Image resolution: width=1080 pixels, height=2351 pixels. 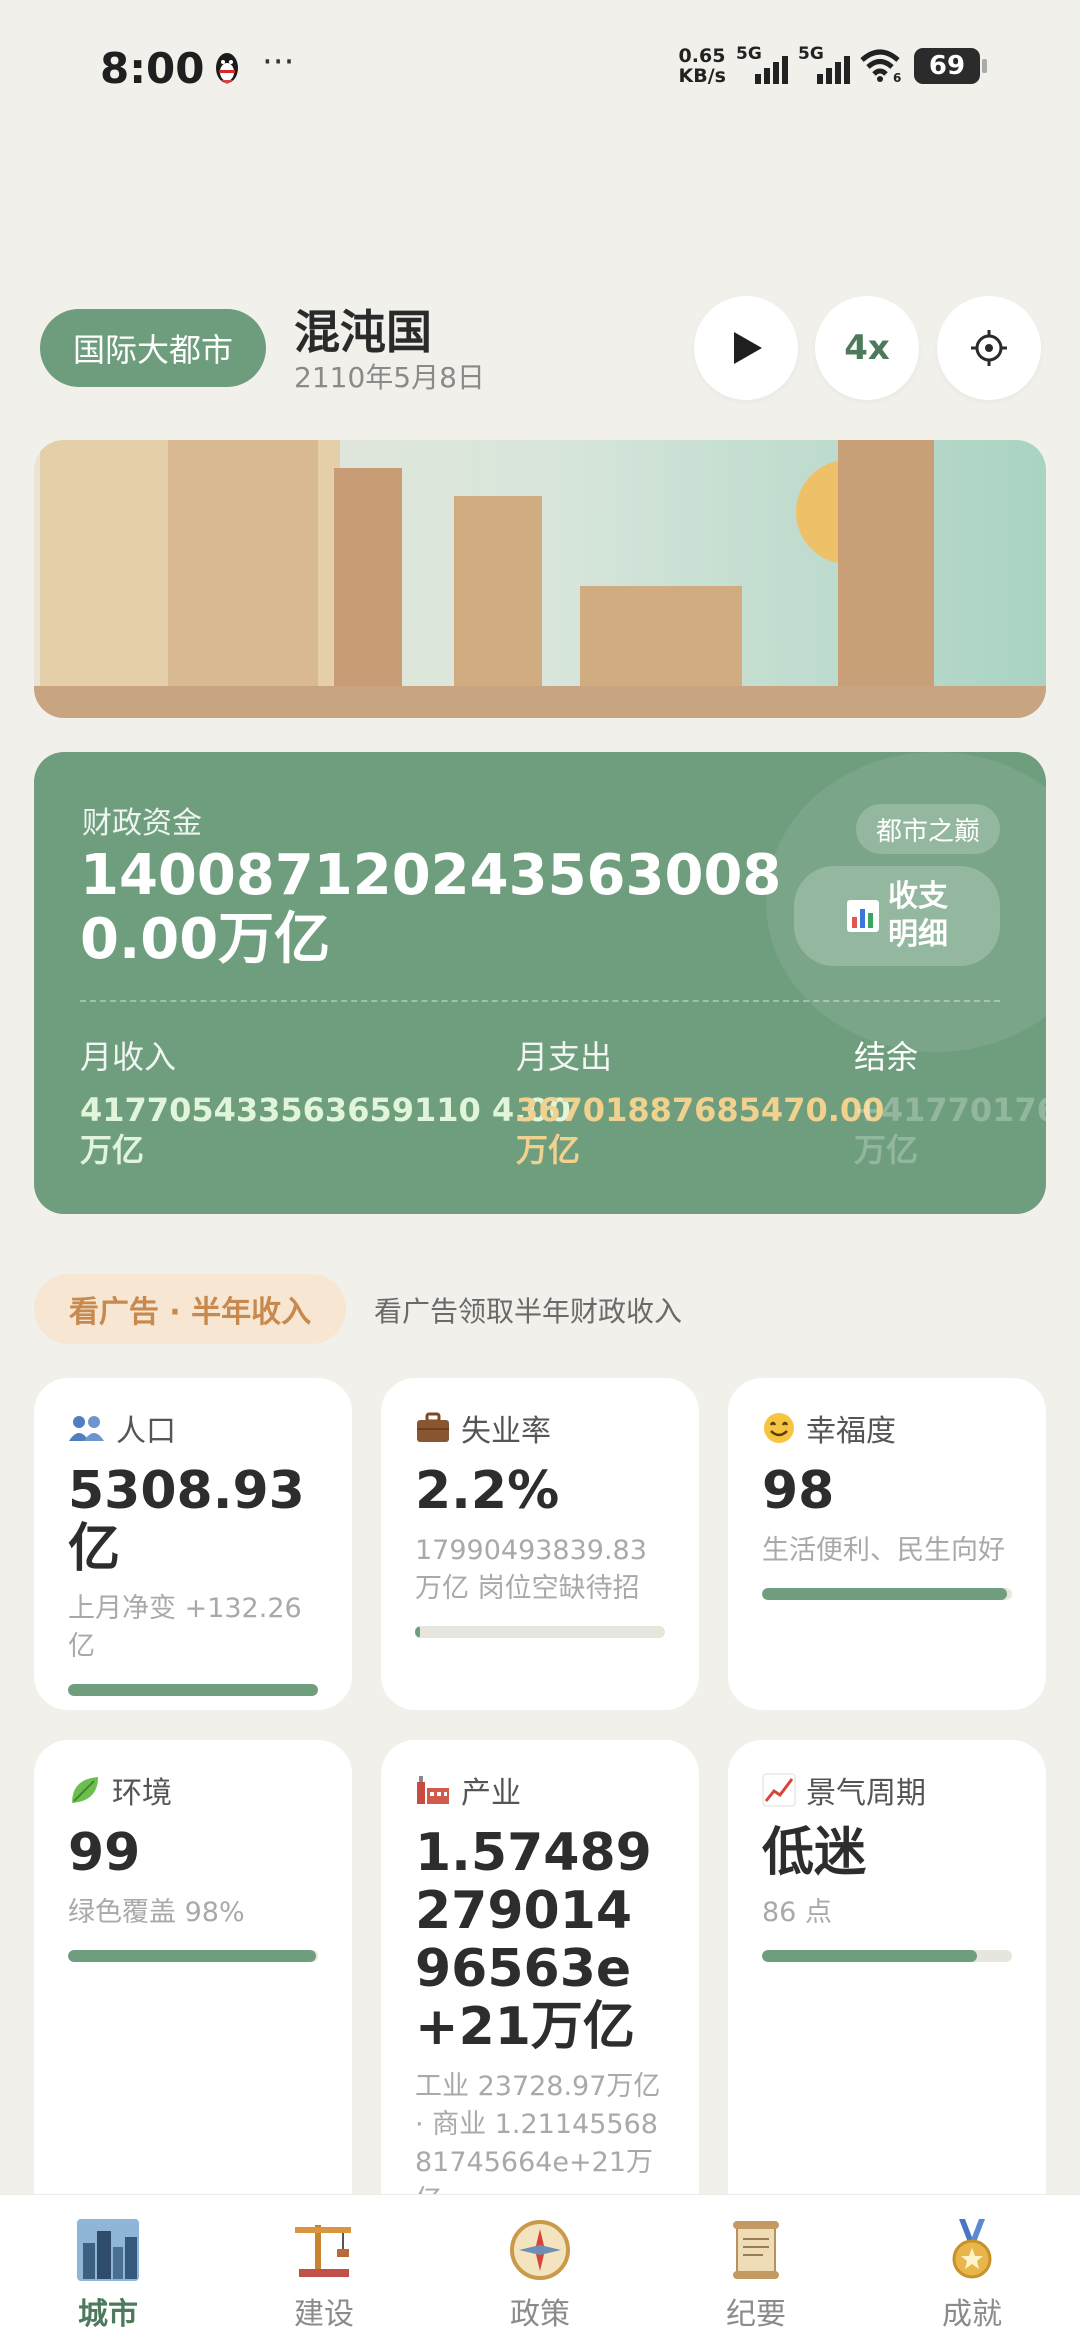 What do you see at coordinates (104, 1853) in the screenshot?
I see `stat-value: 99` at bounding box center [104, 1853].